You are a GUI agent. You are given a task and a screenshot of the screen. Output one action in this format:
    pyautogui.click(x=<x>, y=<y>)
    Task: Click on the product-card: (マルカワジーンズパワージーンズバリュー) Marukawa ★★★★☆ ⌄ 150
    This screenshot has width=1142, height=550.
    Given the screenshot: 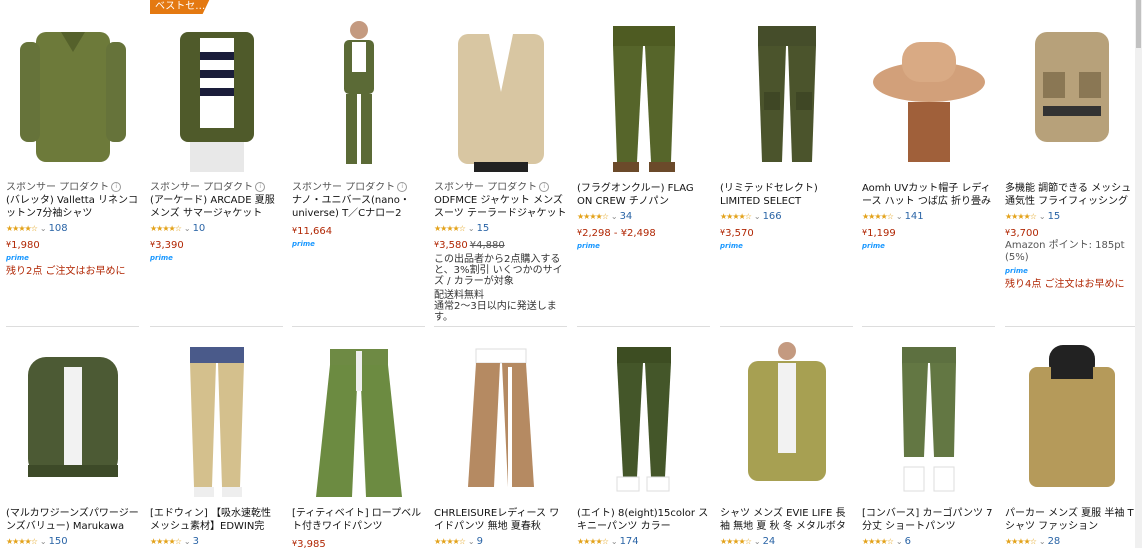 What is the action you would take?
    pyautogui.click(x=72, y=442)
    